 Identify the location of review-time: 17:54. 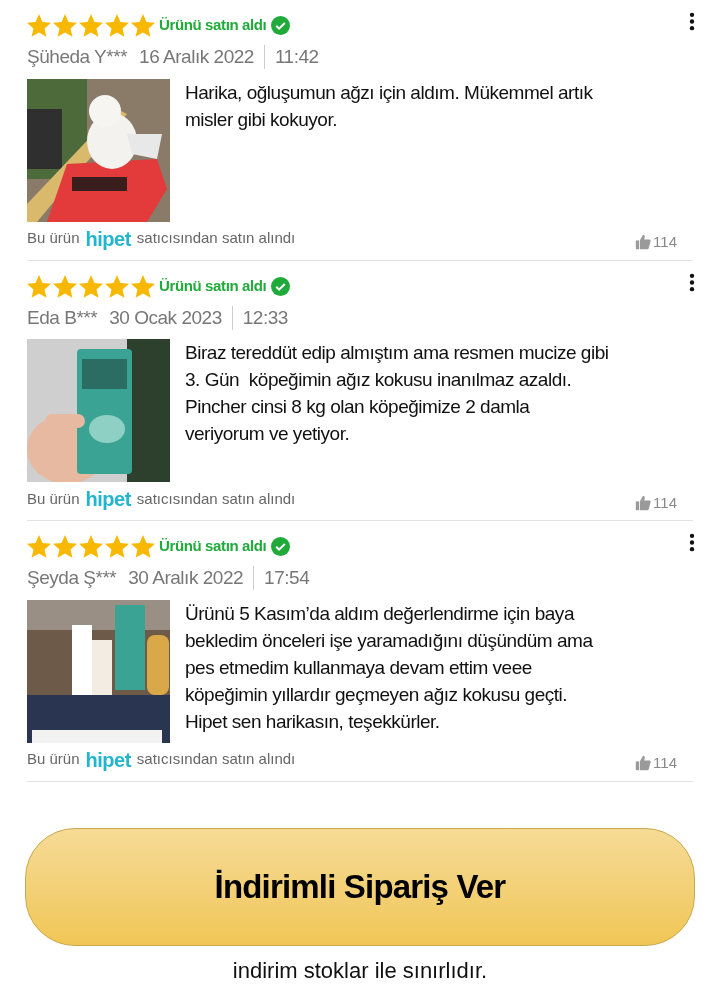
(287, 578).